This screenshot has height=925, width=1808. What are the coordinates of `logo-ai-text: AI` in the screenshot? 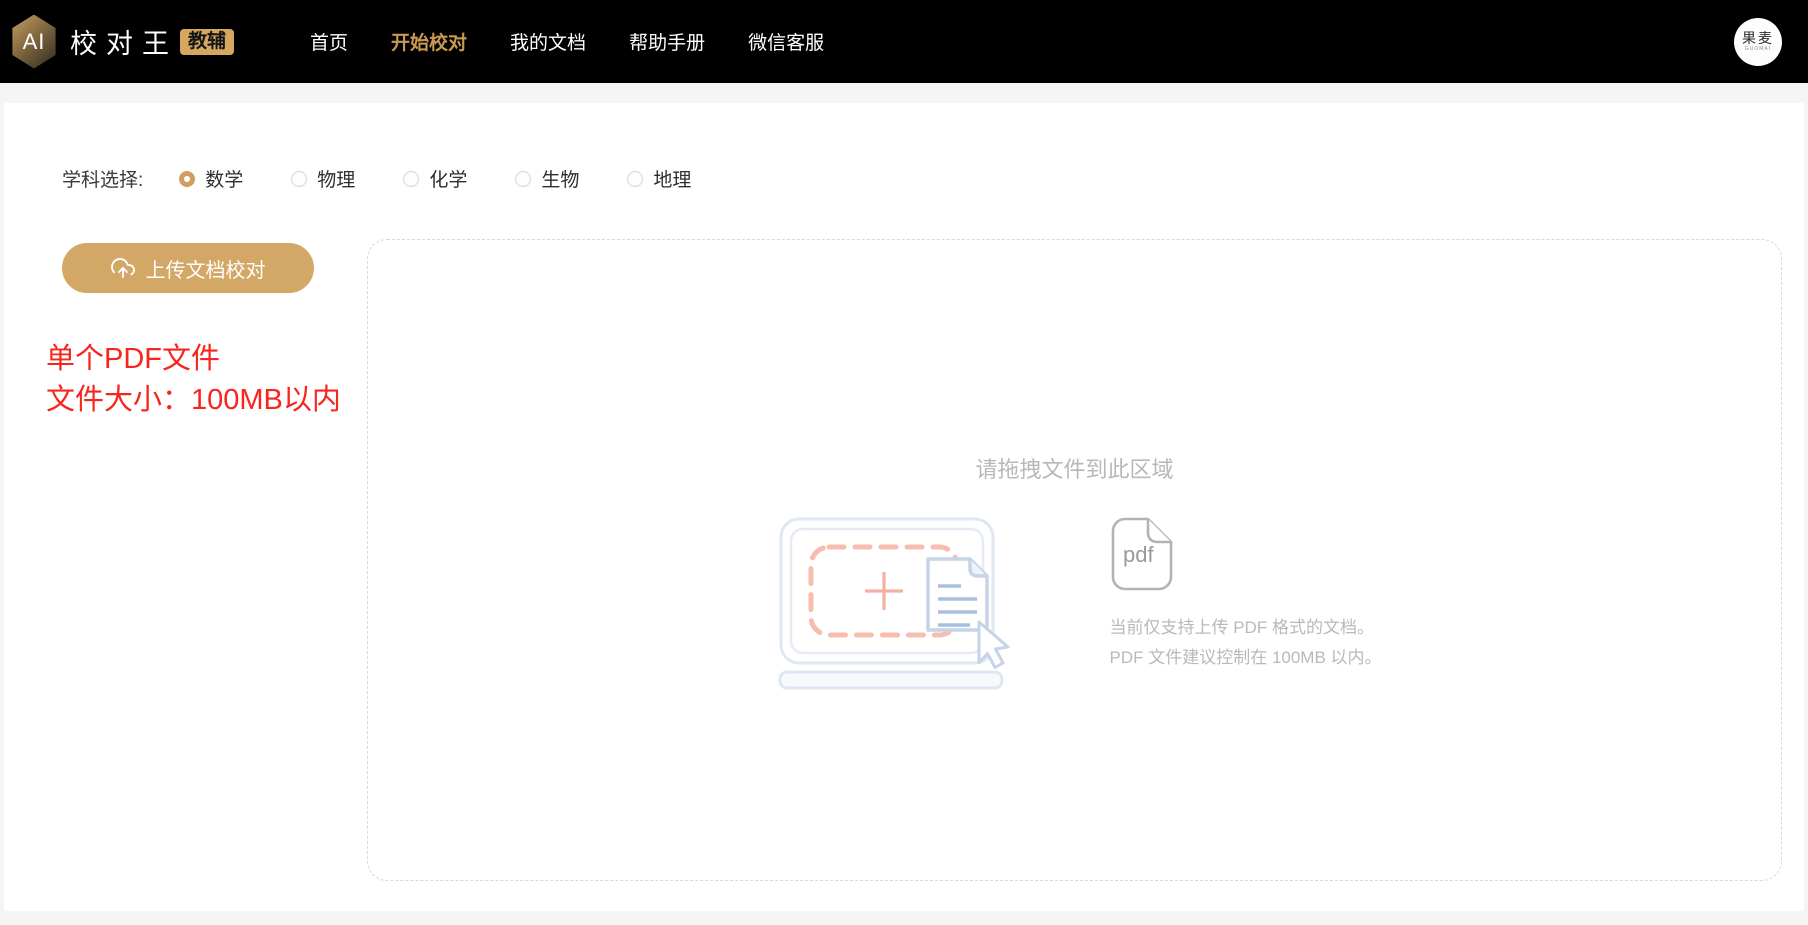 It's located at (34, 41).